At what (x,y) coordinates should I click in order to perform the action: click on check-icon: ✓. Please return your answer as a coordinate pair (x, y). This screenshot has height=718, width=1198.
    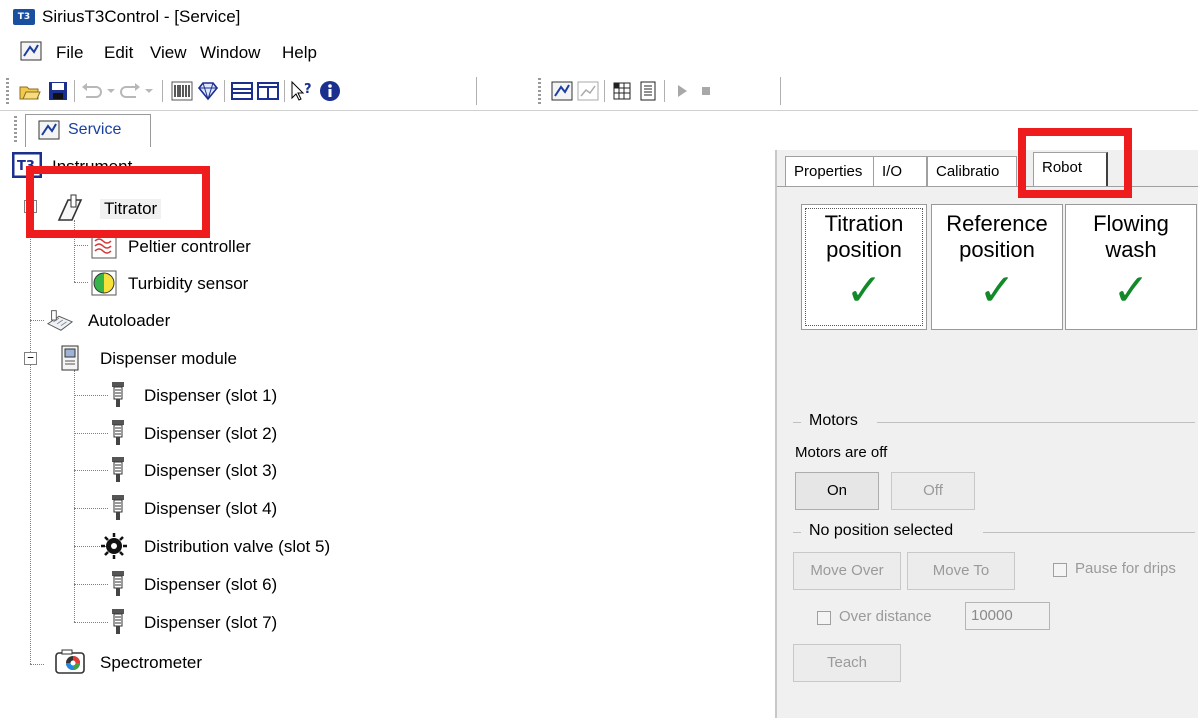
    Looking at the image, I should click on (1131, 290).